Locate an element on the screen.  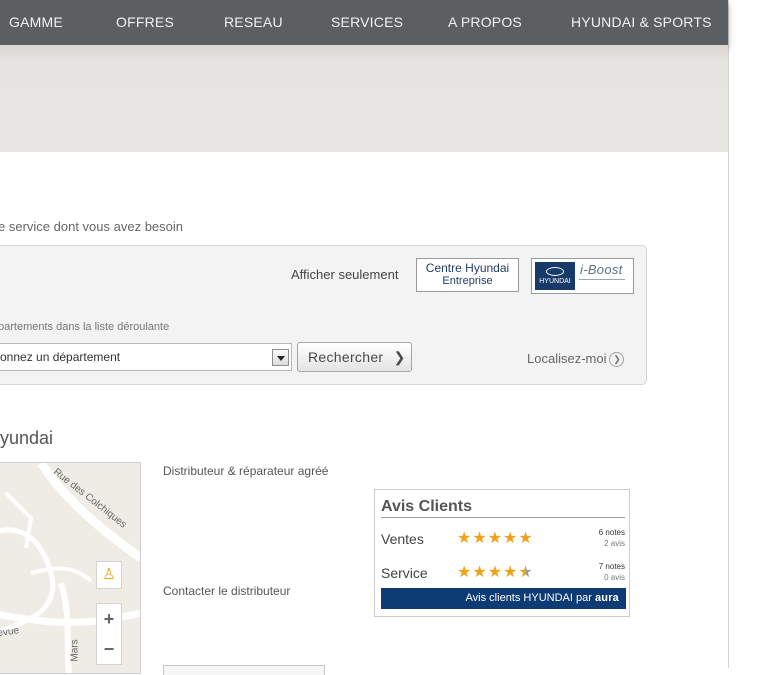
aura-logo: aura is located at coordinates (606, 598).